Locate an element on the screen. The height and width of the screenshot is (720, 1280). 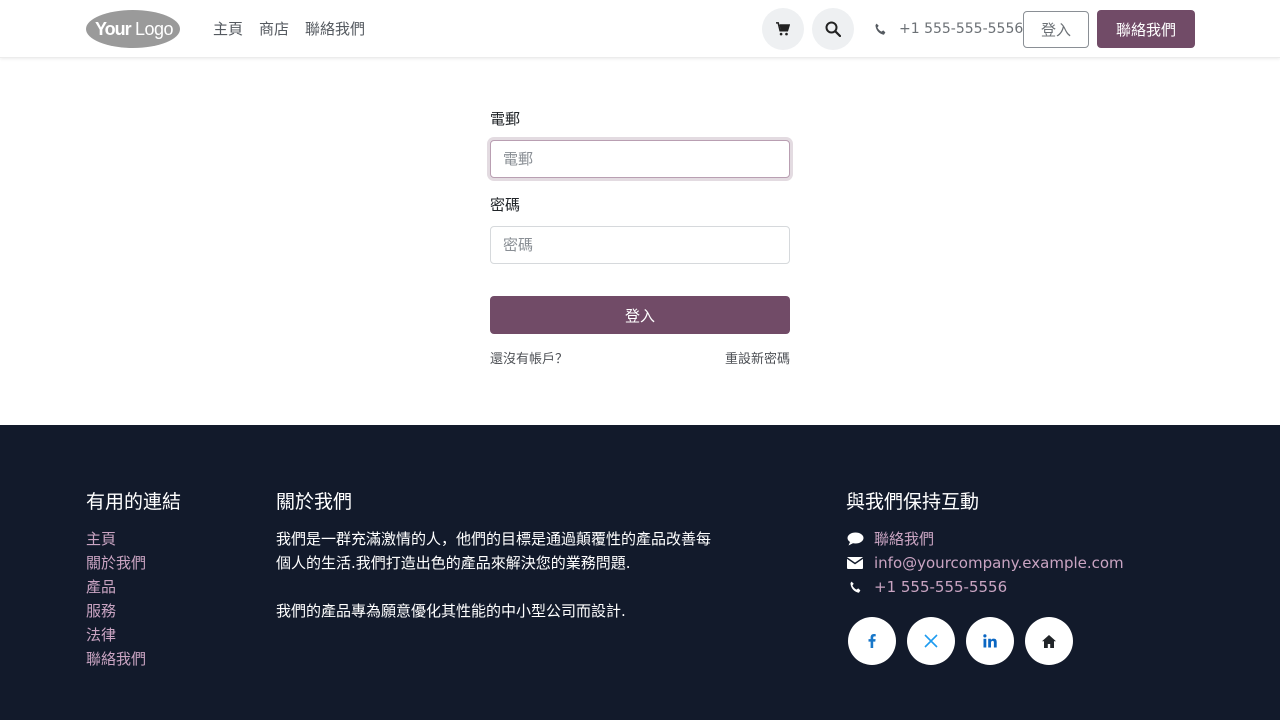
login-submit-button: 登入 is located at coordinates (640, 315).